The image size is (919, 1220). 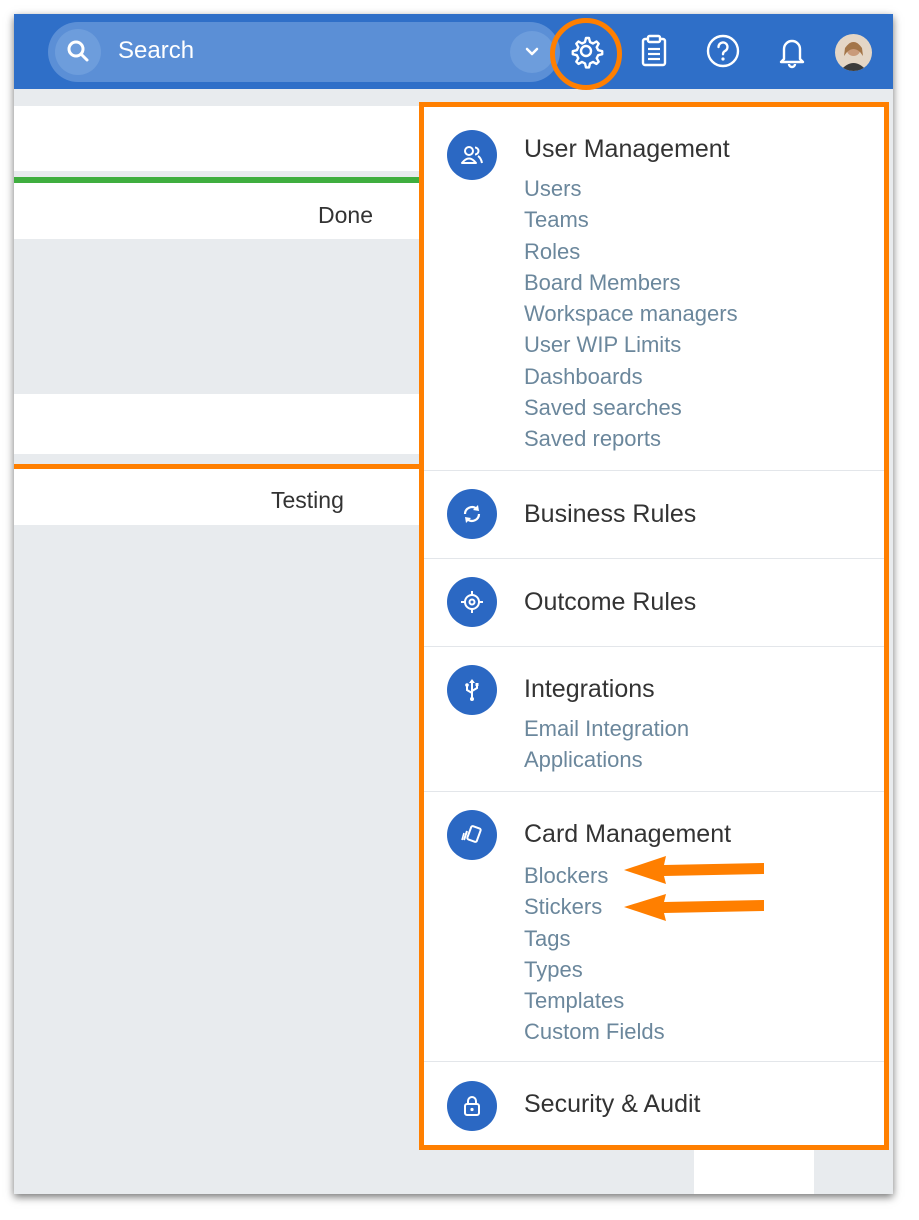 I want to click on menu-section-title: Security & Audit, so click(x=612, y=1104).